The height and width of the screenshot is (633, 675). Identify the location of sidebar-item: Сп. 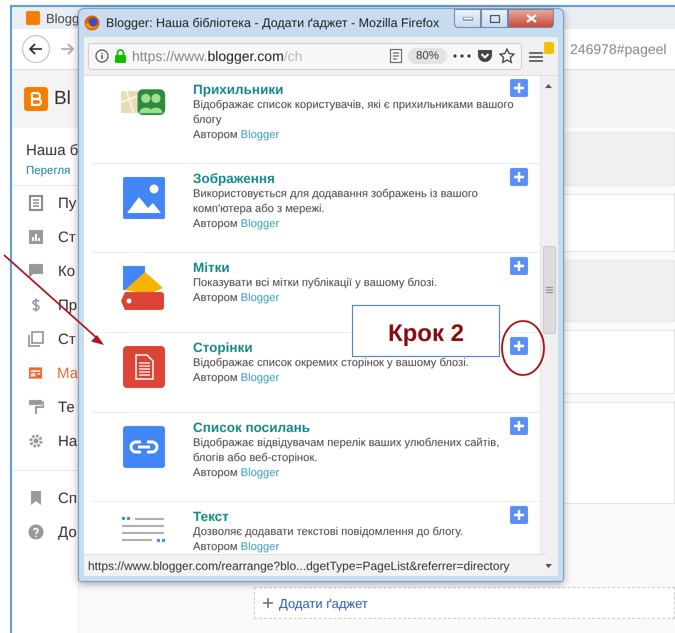
(45, 498).